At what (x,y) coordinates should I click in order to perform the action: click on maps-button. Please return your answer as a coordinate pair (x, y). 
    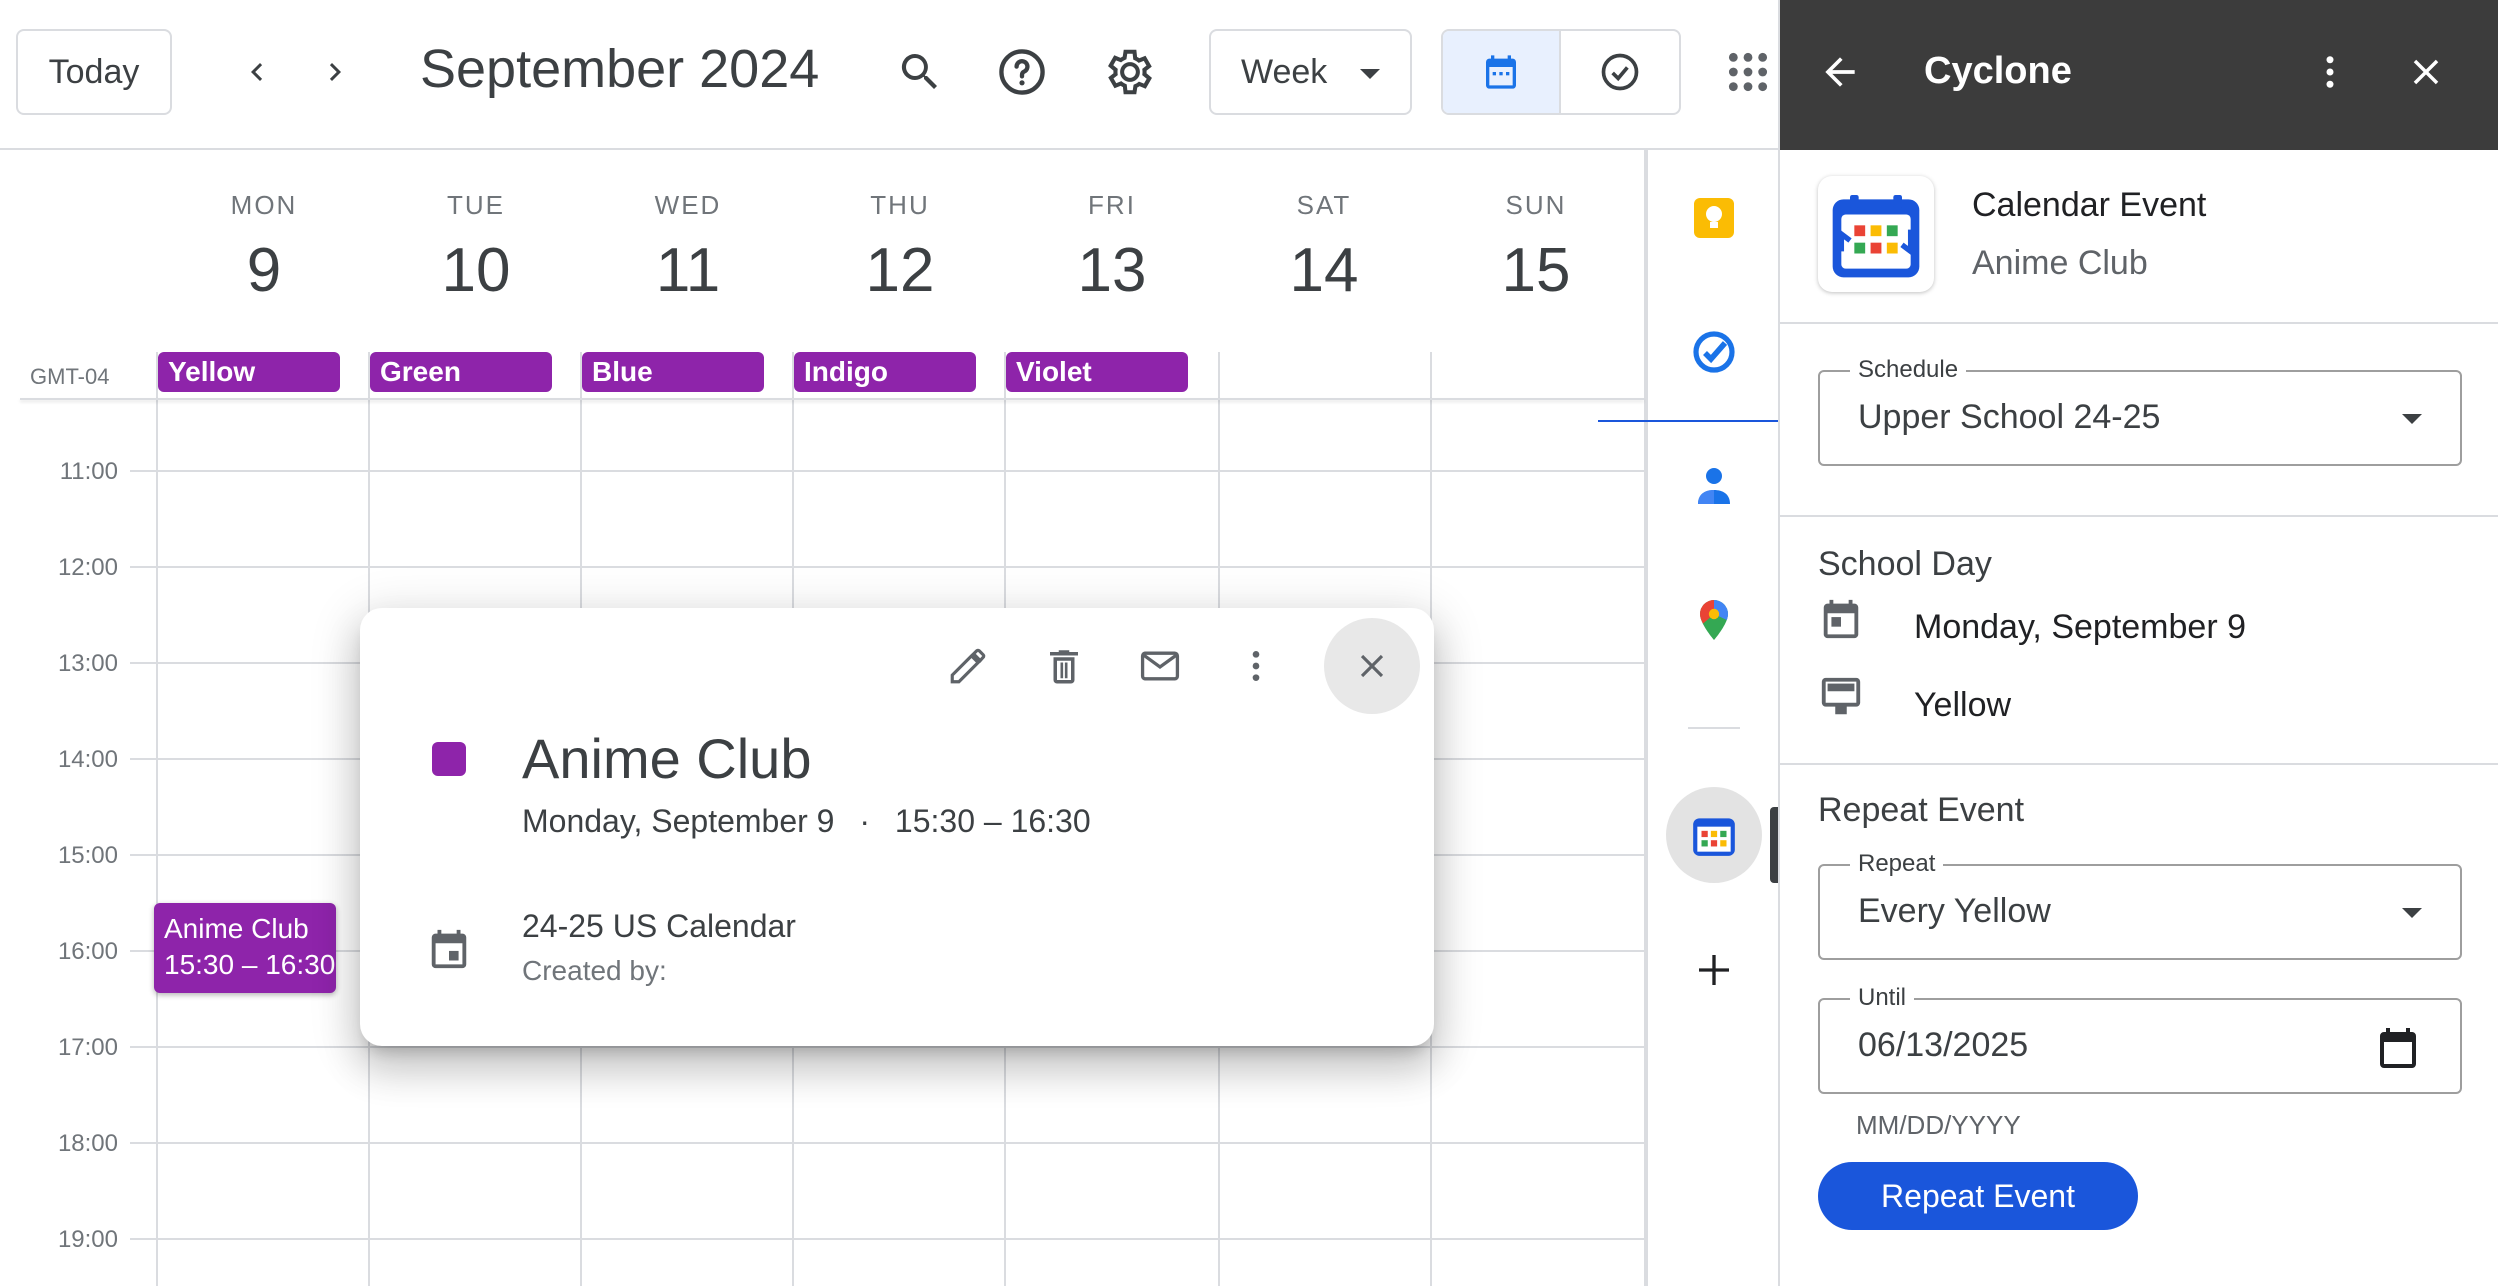
    Looking at the image, I should click on (1714, 620).